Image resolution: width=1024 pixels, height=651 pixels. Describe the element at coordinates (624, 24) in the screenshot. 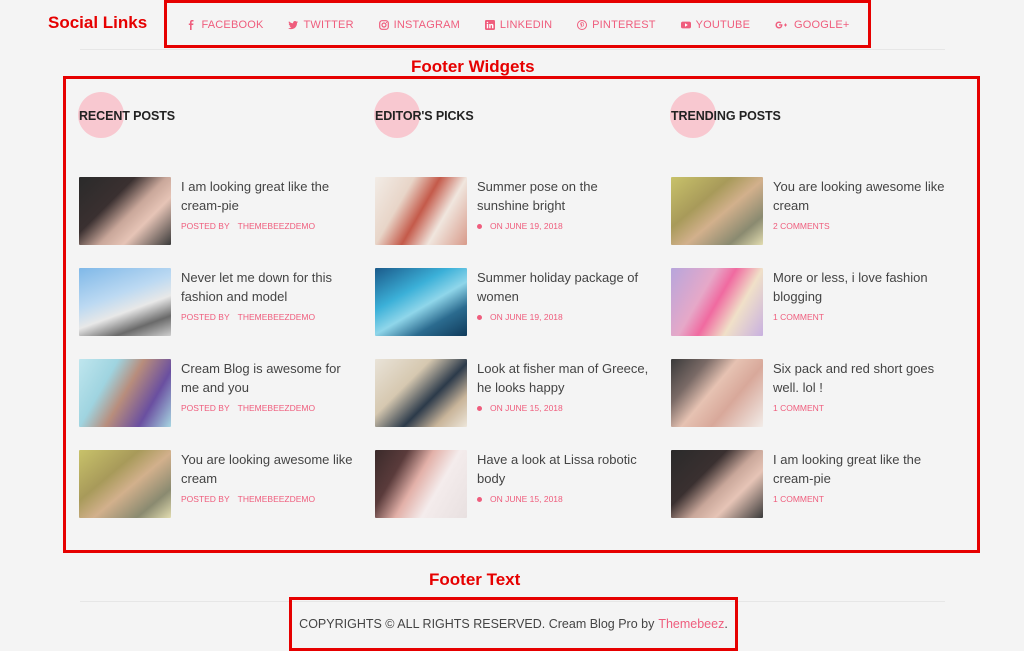

I see `social-label: PINTEREST` at that location.